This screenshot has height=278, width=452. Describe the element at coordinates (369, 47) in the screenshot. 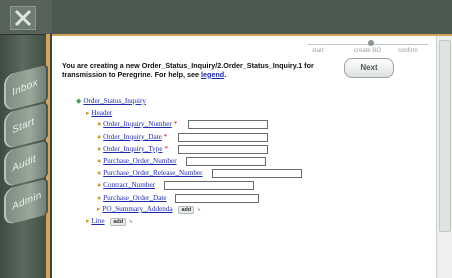

I see `wizard-progress: start create BO confirm` at that location.